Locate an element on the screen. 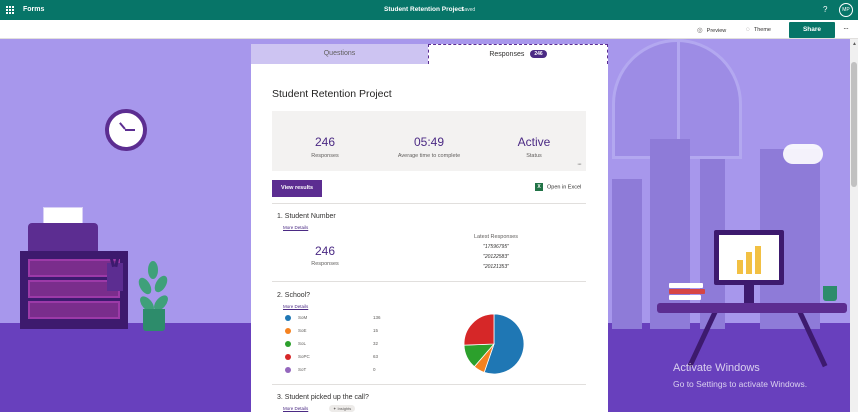  status-value: Active is located at coordinates (534, 142).